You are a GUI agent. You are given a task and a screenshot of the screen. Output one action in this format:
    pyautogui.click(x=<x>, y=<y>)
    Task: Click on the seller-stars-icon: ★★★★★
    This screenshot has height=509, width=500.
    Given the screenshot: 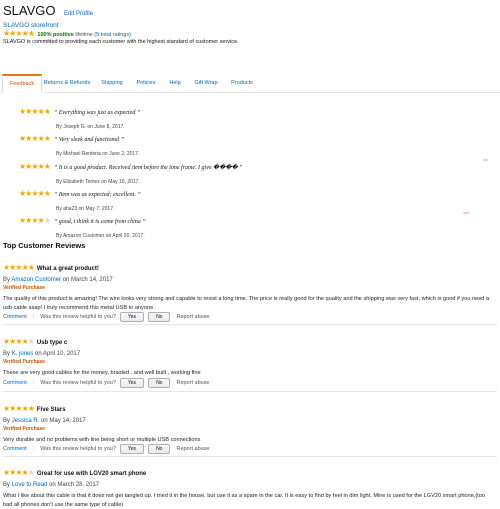 What is the action you would take?
    pyautogui.click(x=19, y=33)
    